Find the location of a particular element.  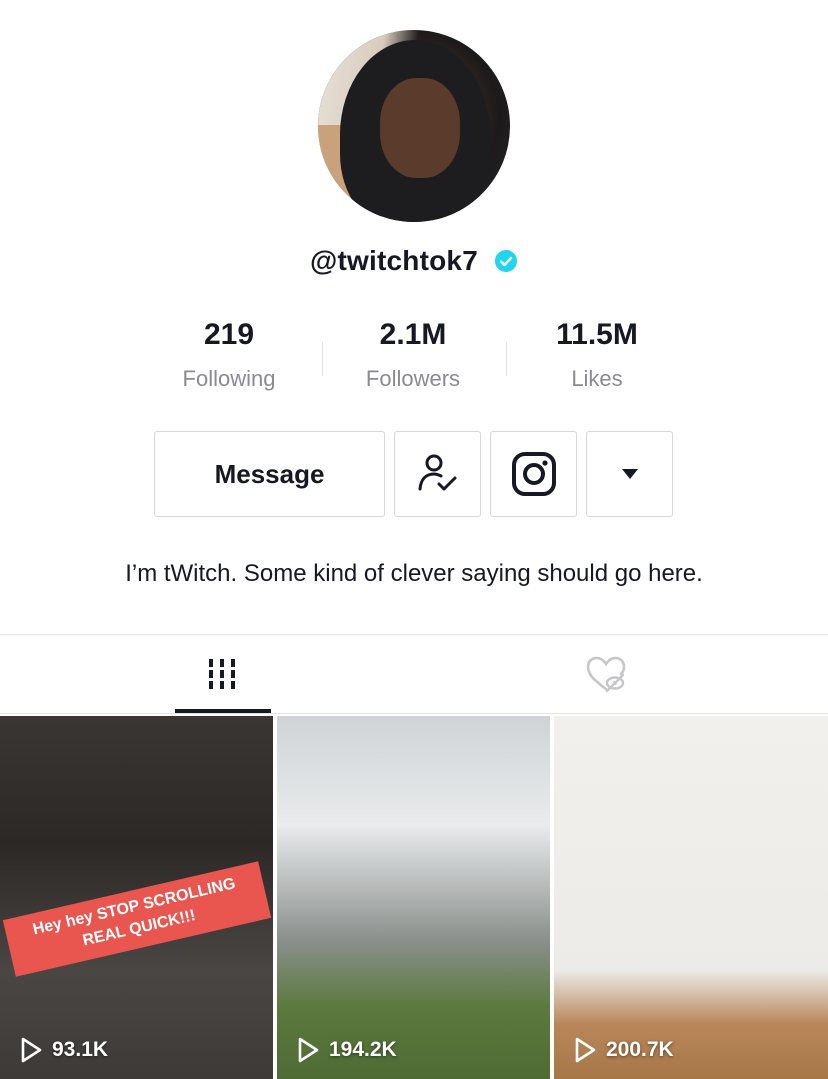

avatar-face is located at coordinates (420, 128).